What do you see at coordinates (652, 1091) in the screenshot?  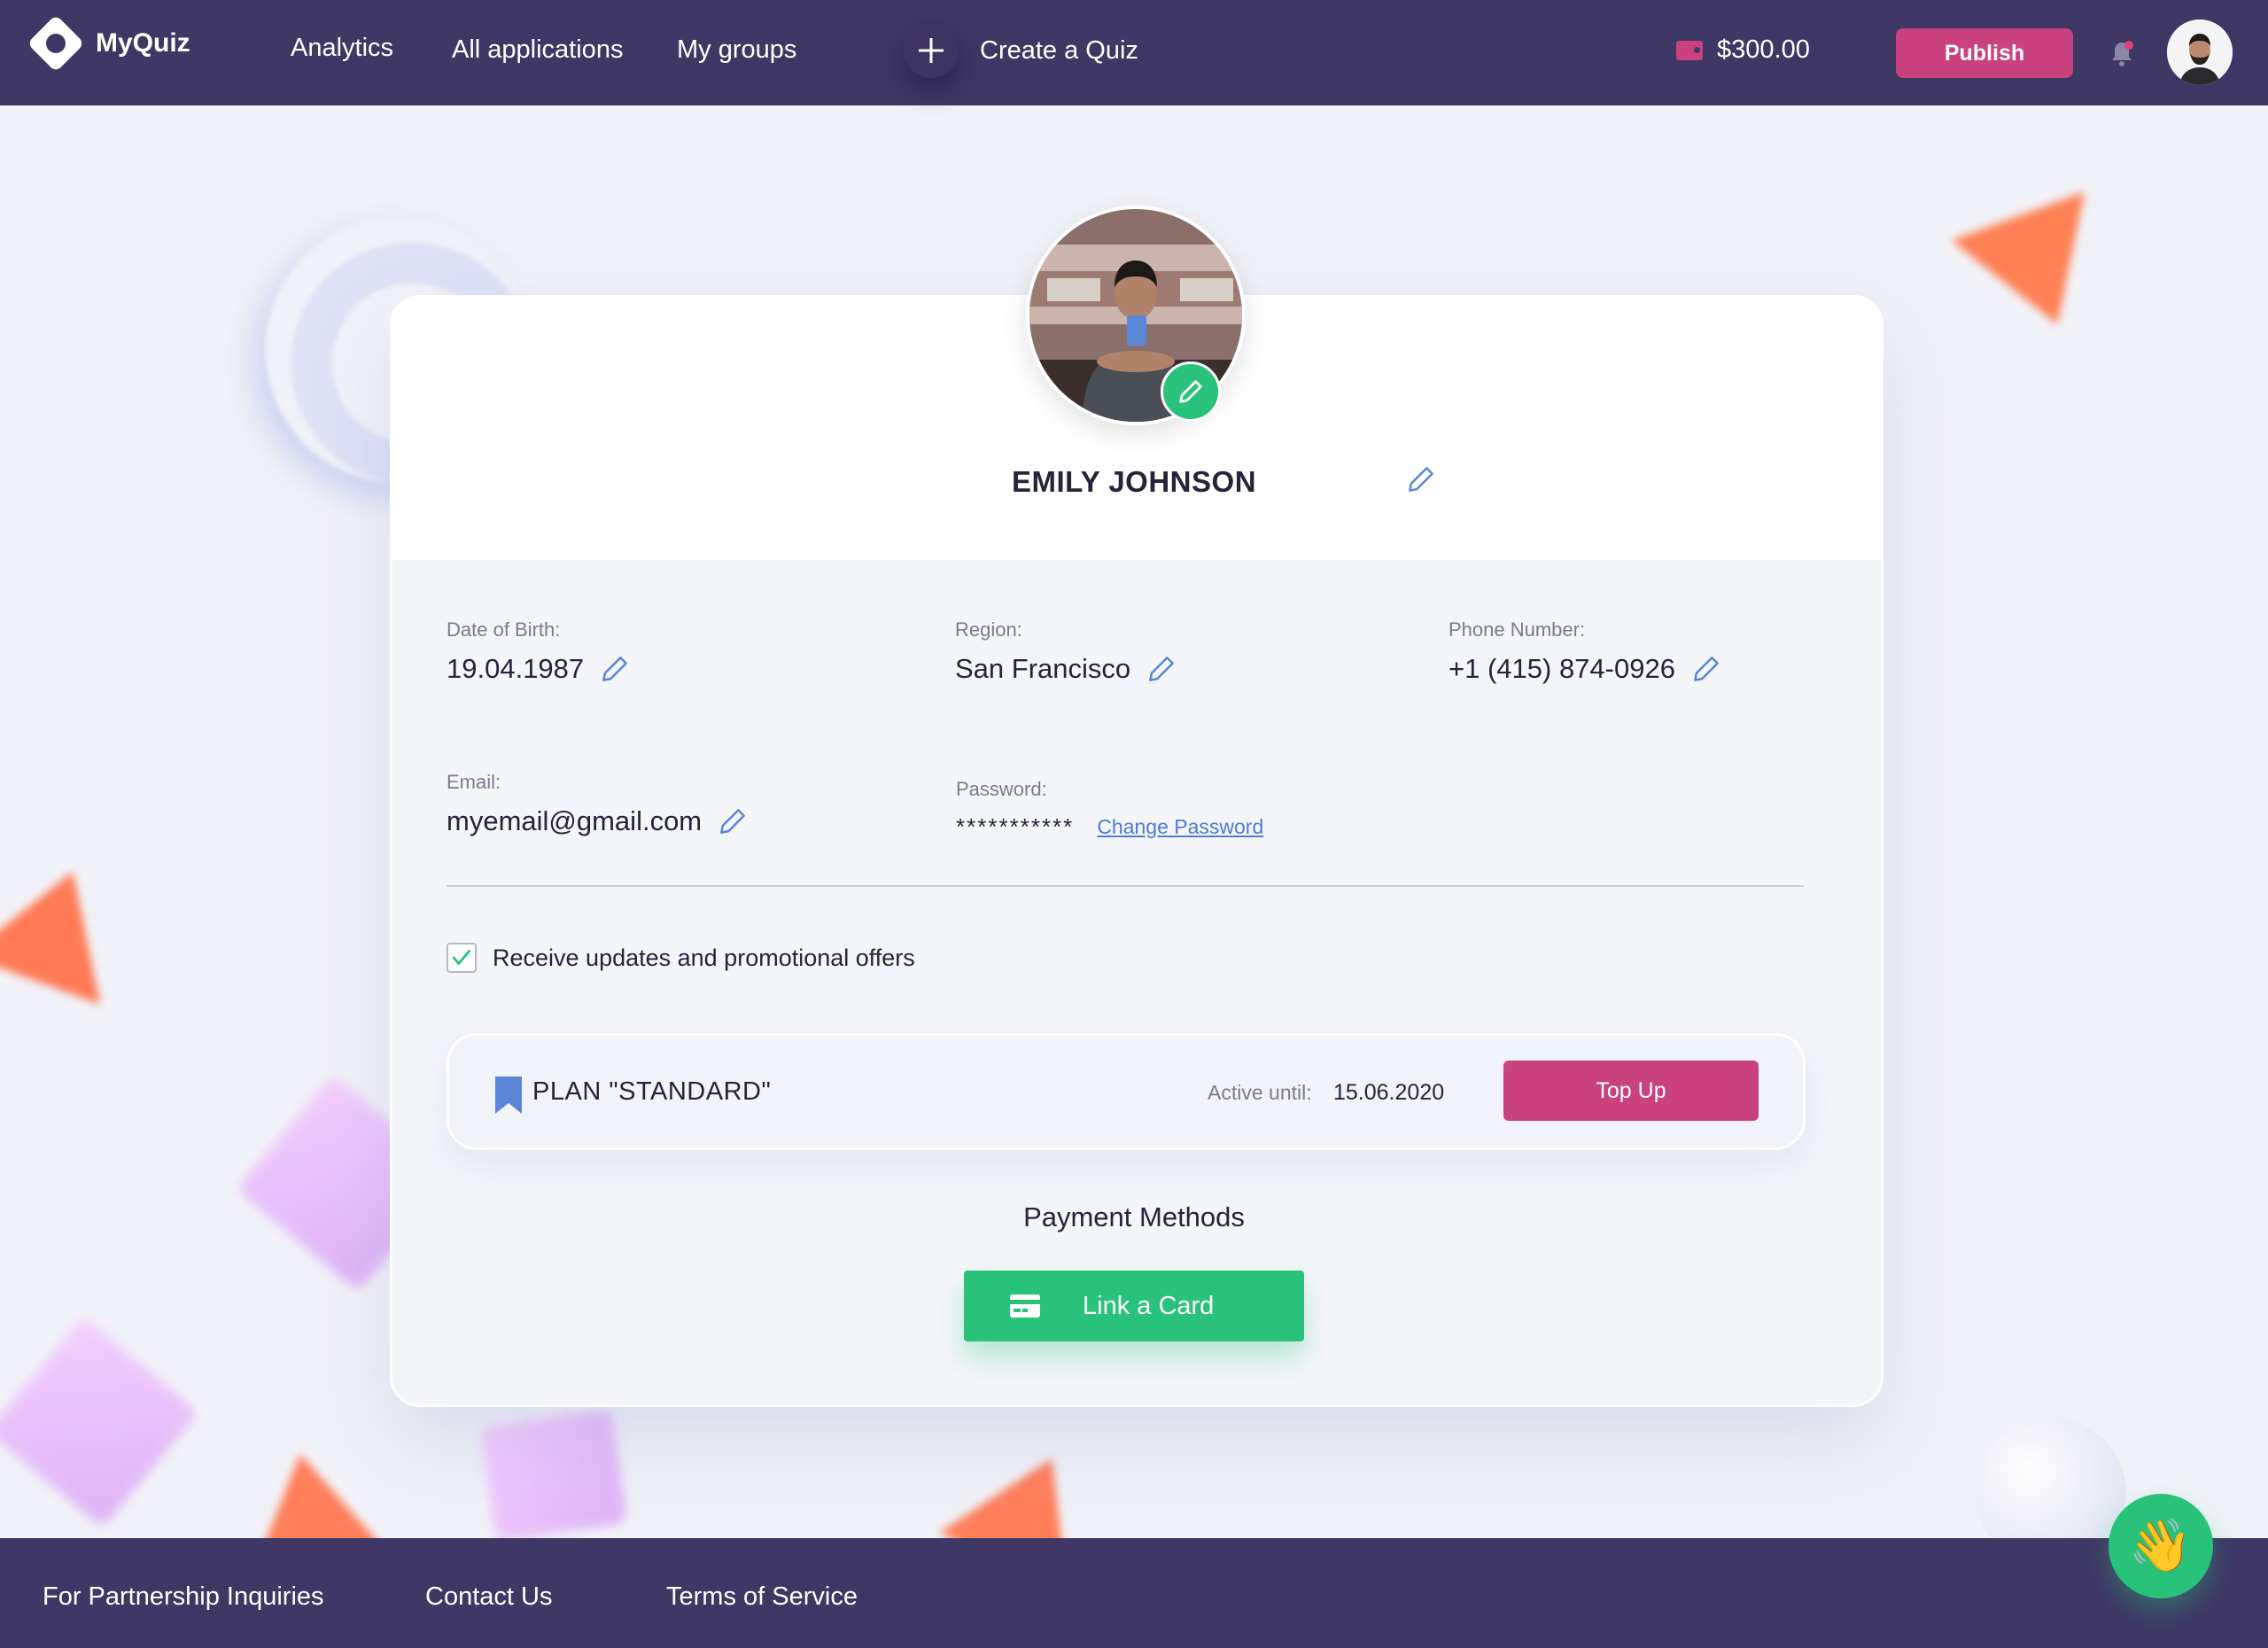 I see `plan-name: PLAN "STANDARD"` at bounding box center [652, 1091].